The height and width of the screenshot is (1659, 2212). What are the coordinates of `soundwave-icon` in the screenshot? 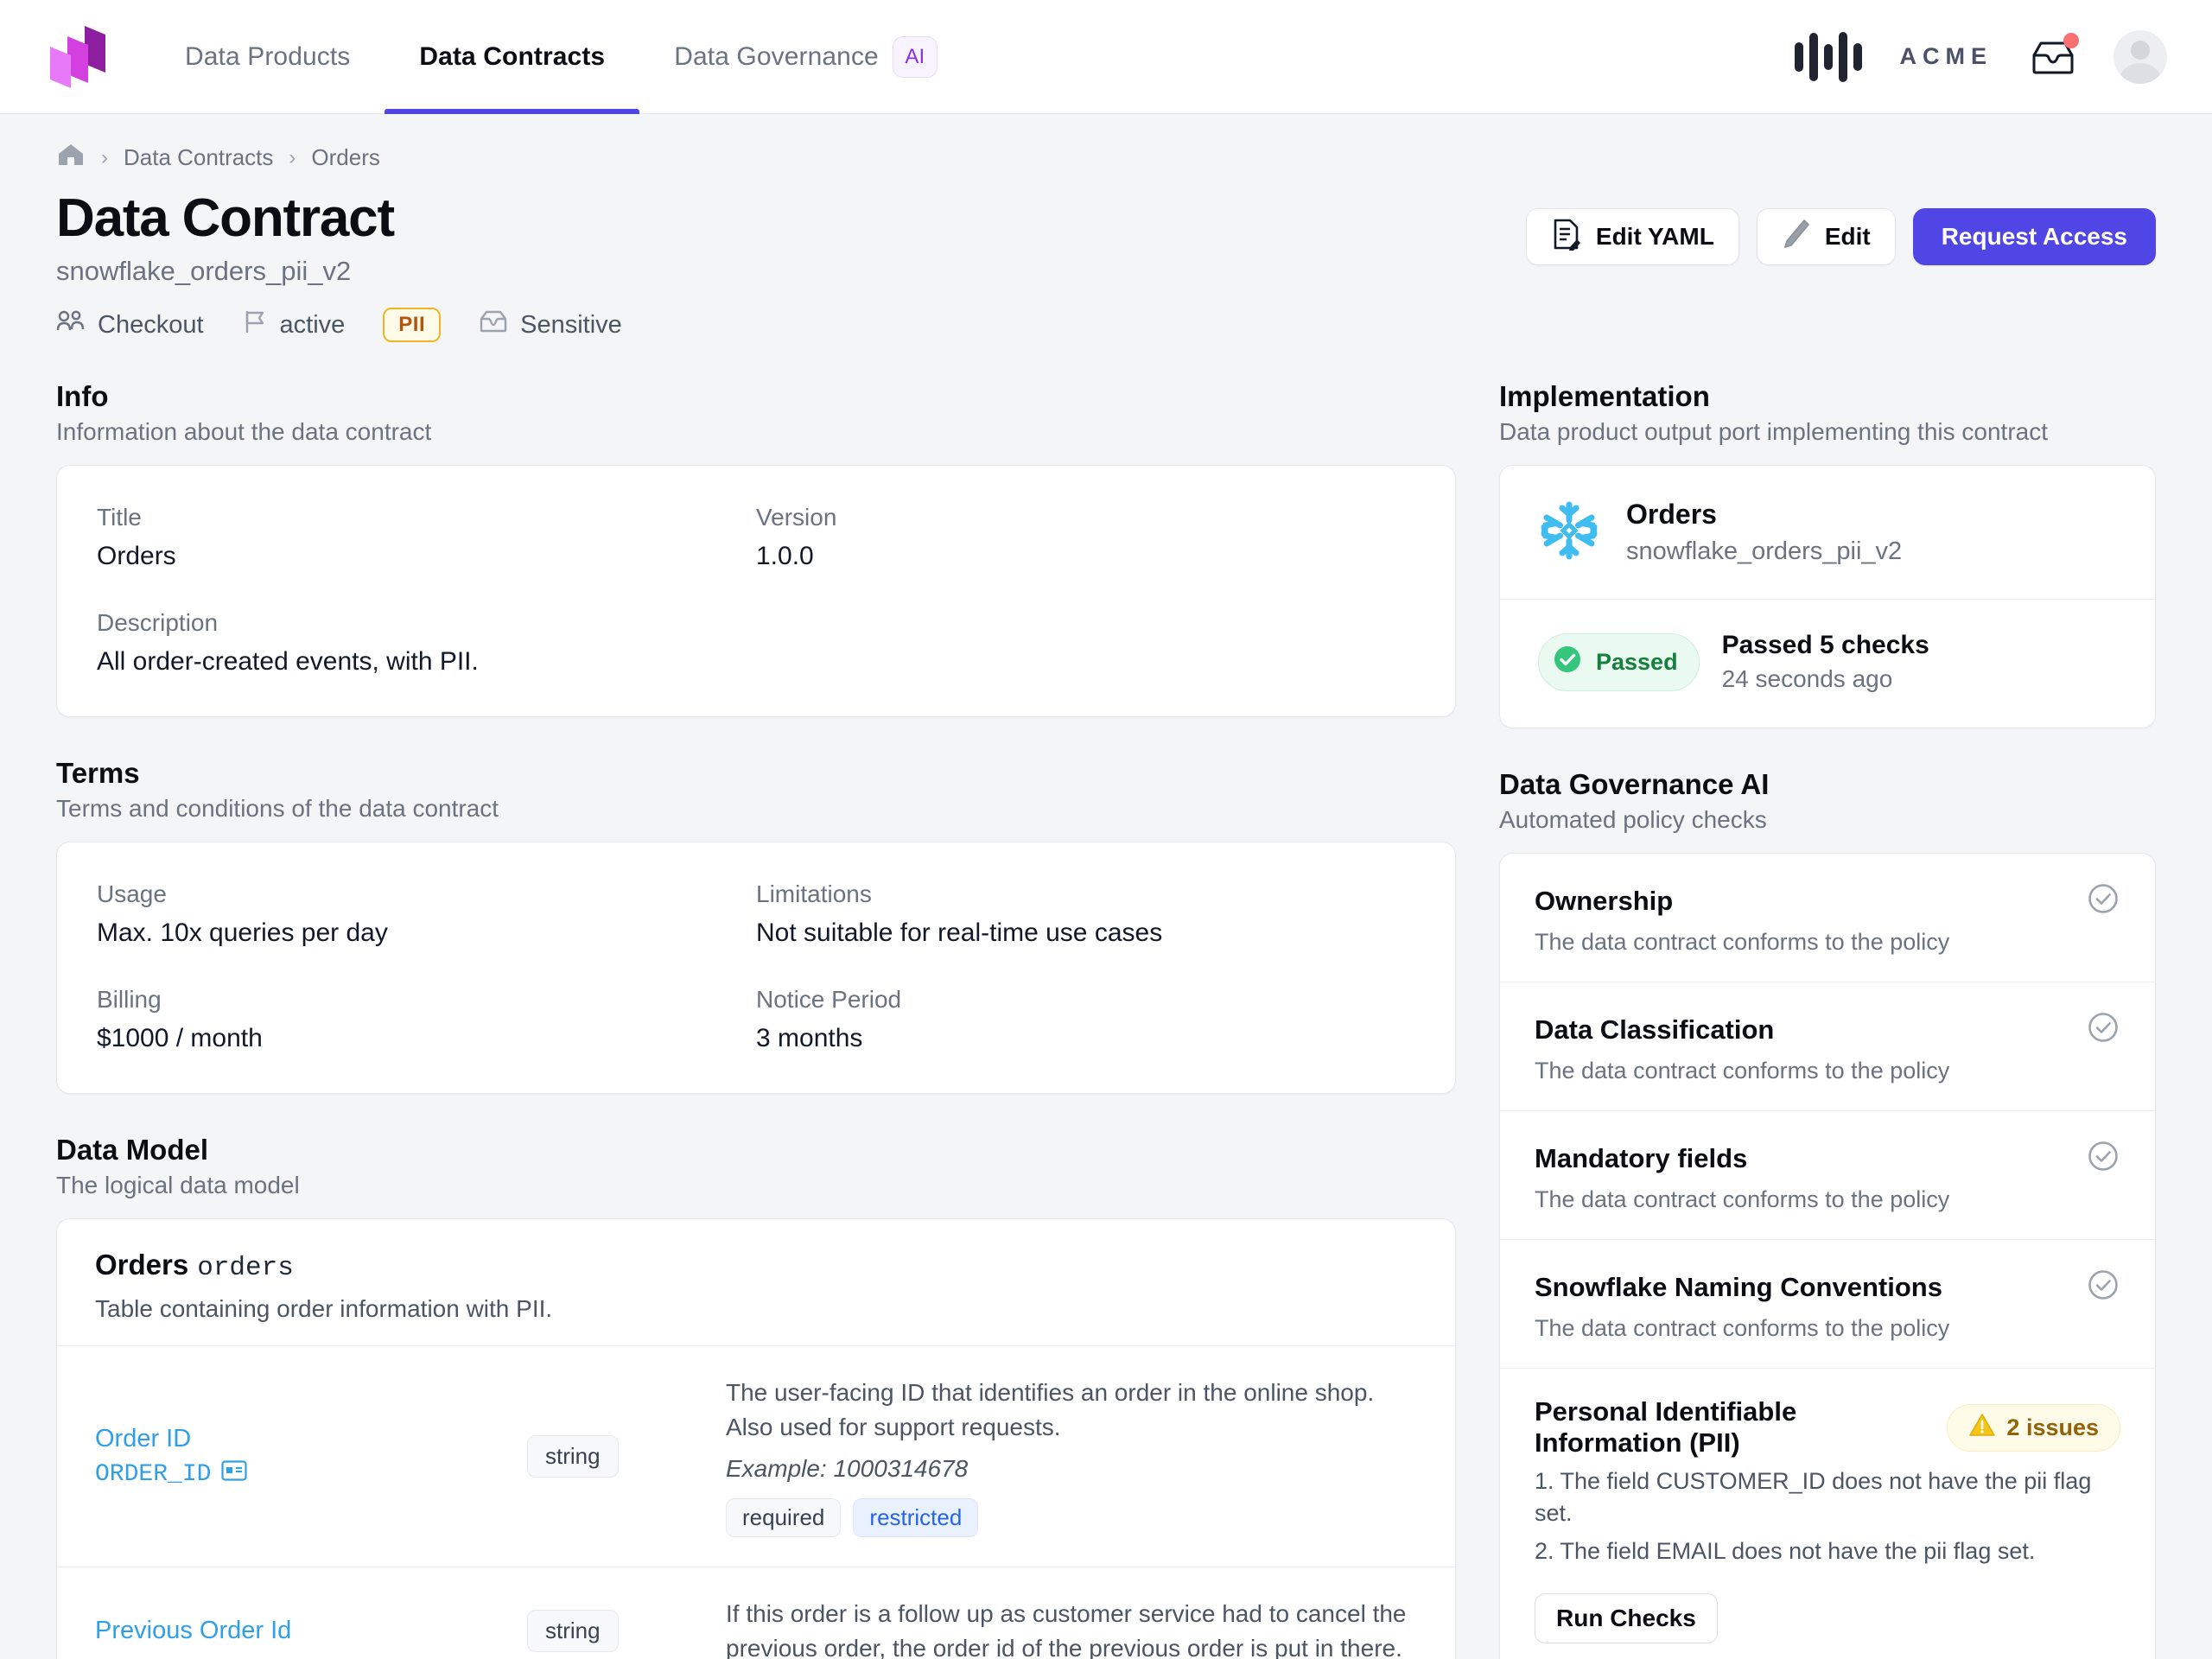 It's located at (1828, 56).